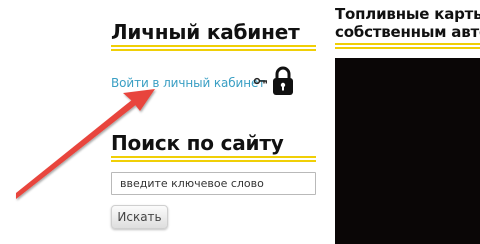 The height and width of the screenshot is (244, 480). What do you see at coordinates (85, 144) in the screenshot?
I see `annotation-arrow` at bounding box center [85, 144].